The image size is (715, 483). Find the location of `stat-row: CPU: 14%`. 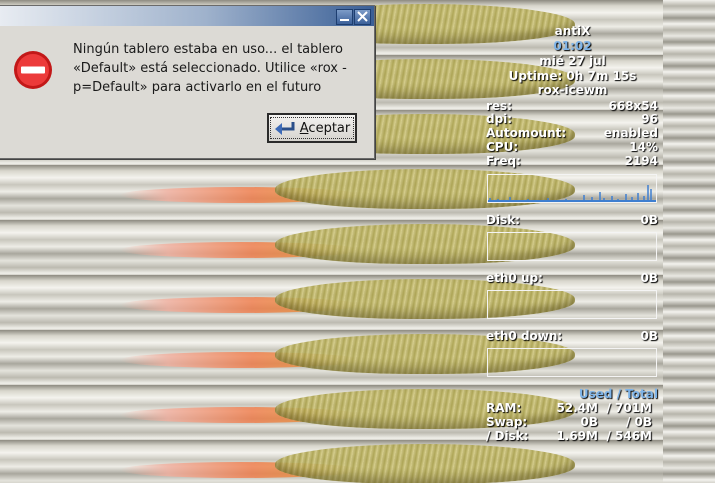

stat-row: CPU: 14% is located at coordinates (572, 147).